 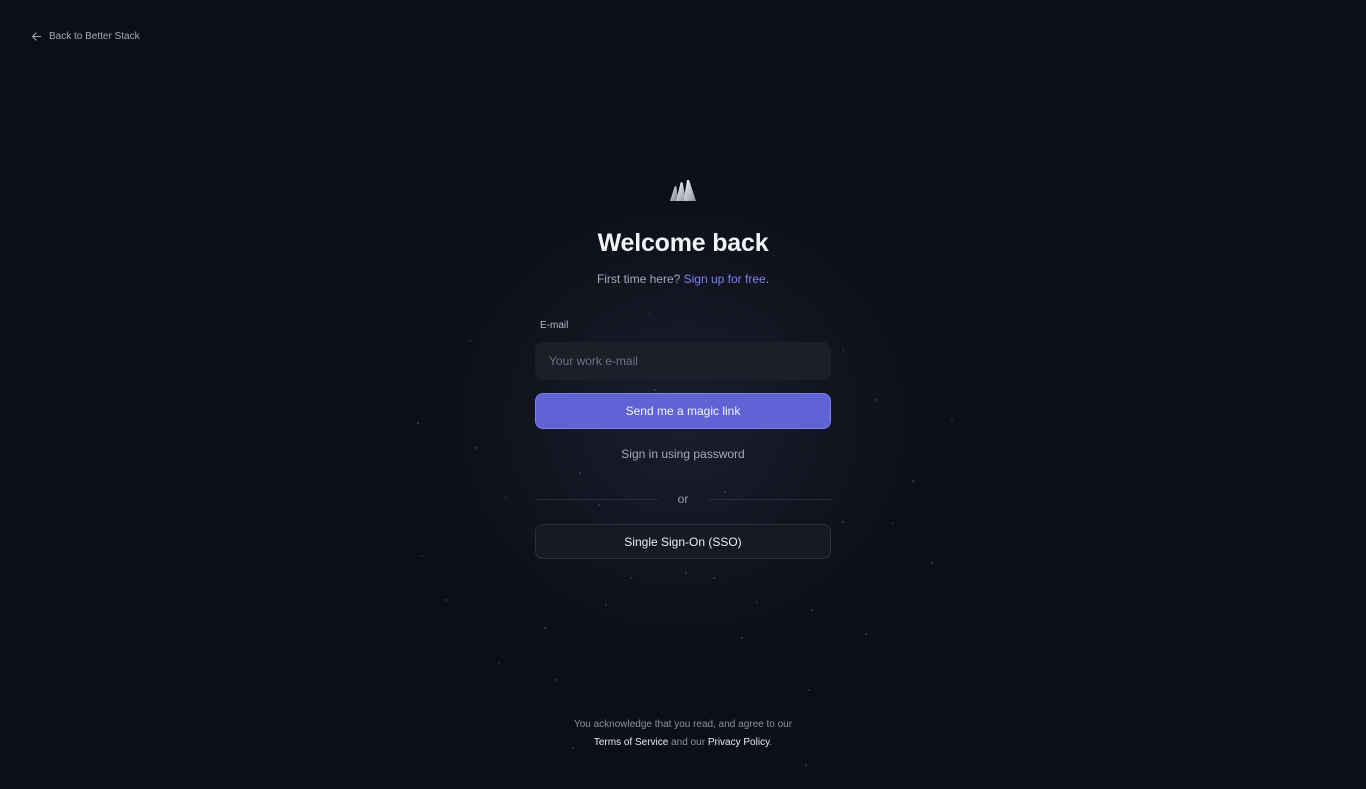 I want to click on signup-prompt: First time here? Sign up for free., so click(x=683, y=279).